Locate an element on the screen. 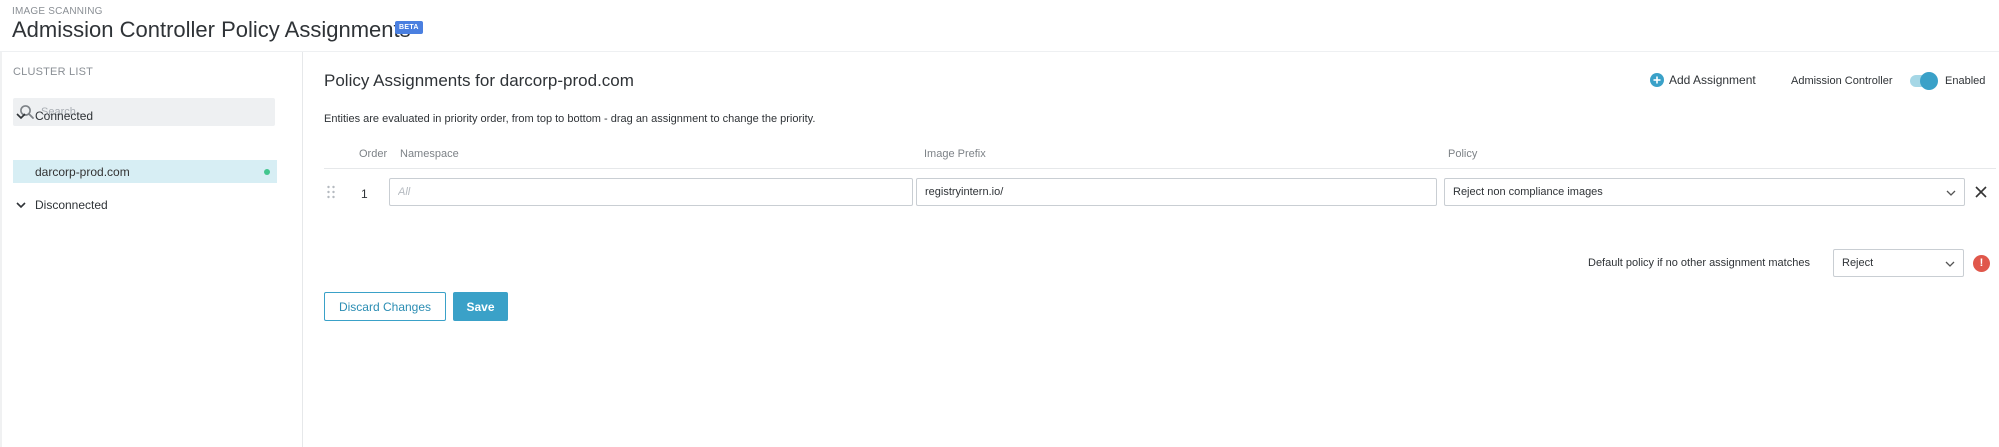 The height and width of the screenshot is (447, 1999). image-prefix-input is located at coordinates (1176, 192).